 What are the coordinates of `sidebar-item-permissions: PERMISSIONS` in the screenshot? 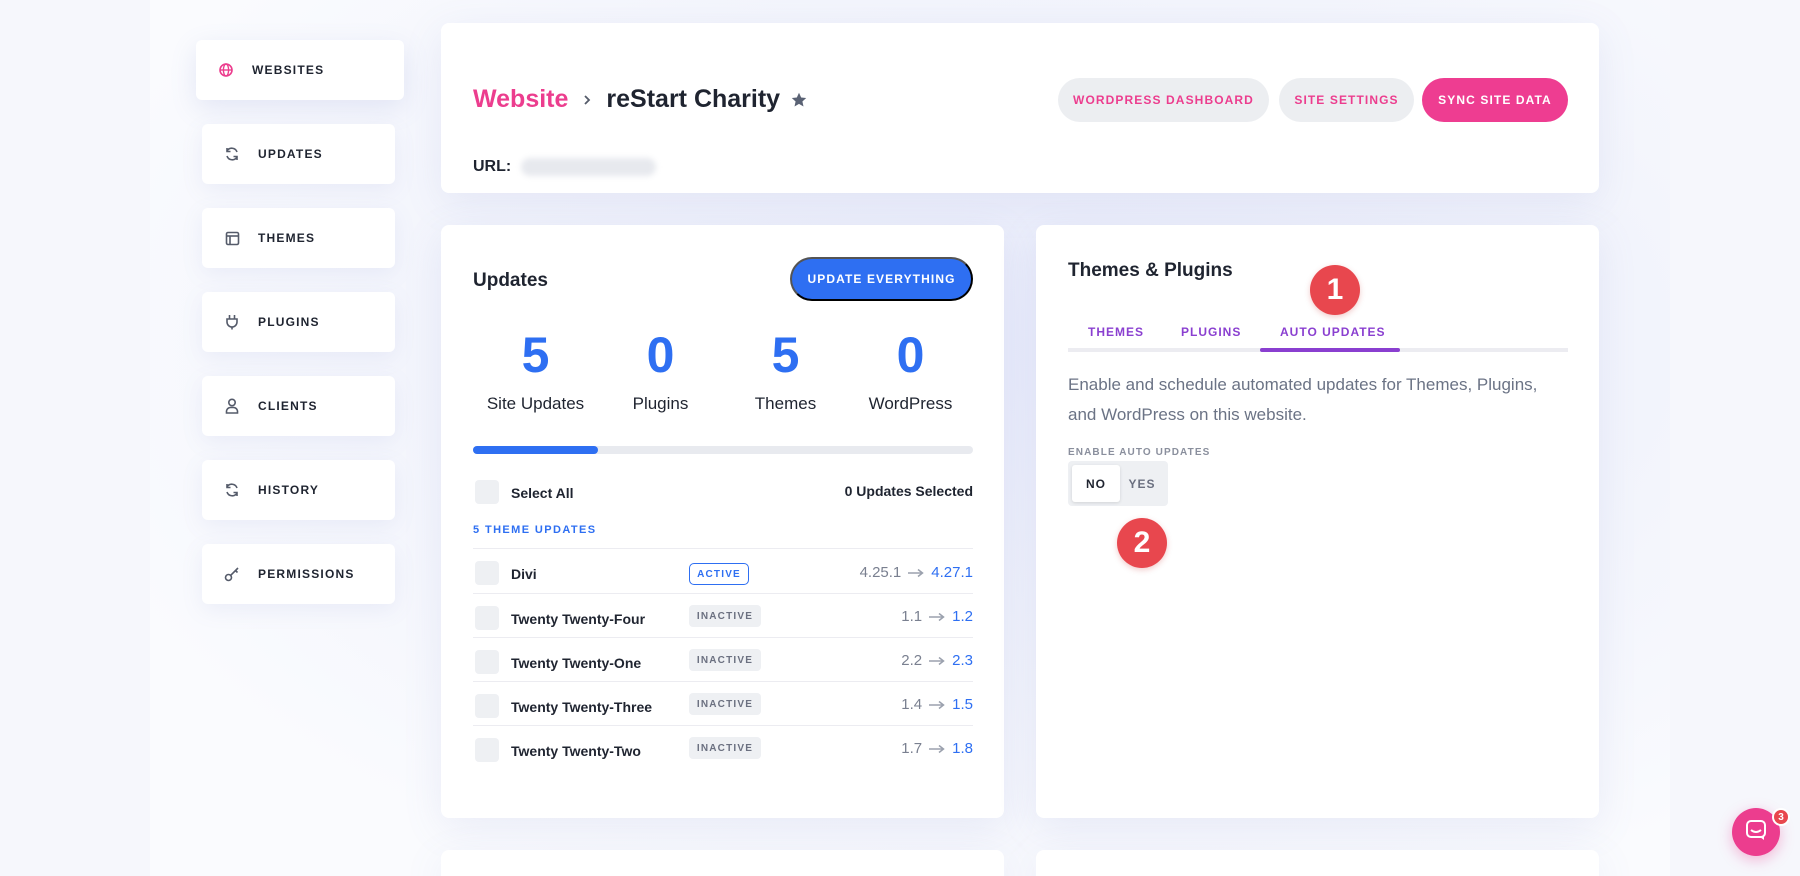 It's located at (298, 574).